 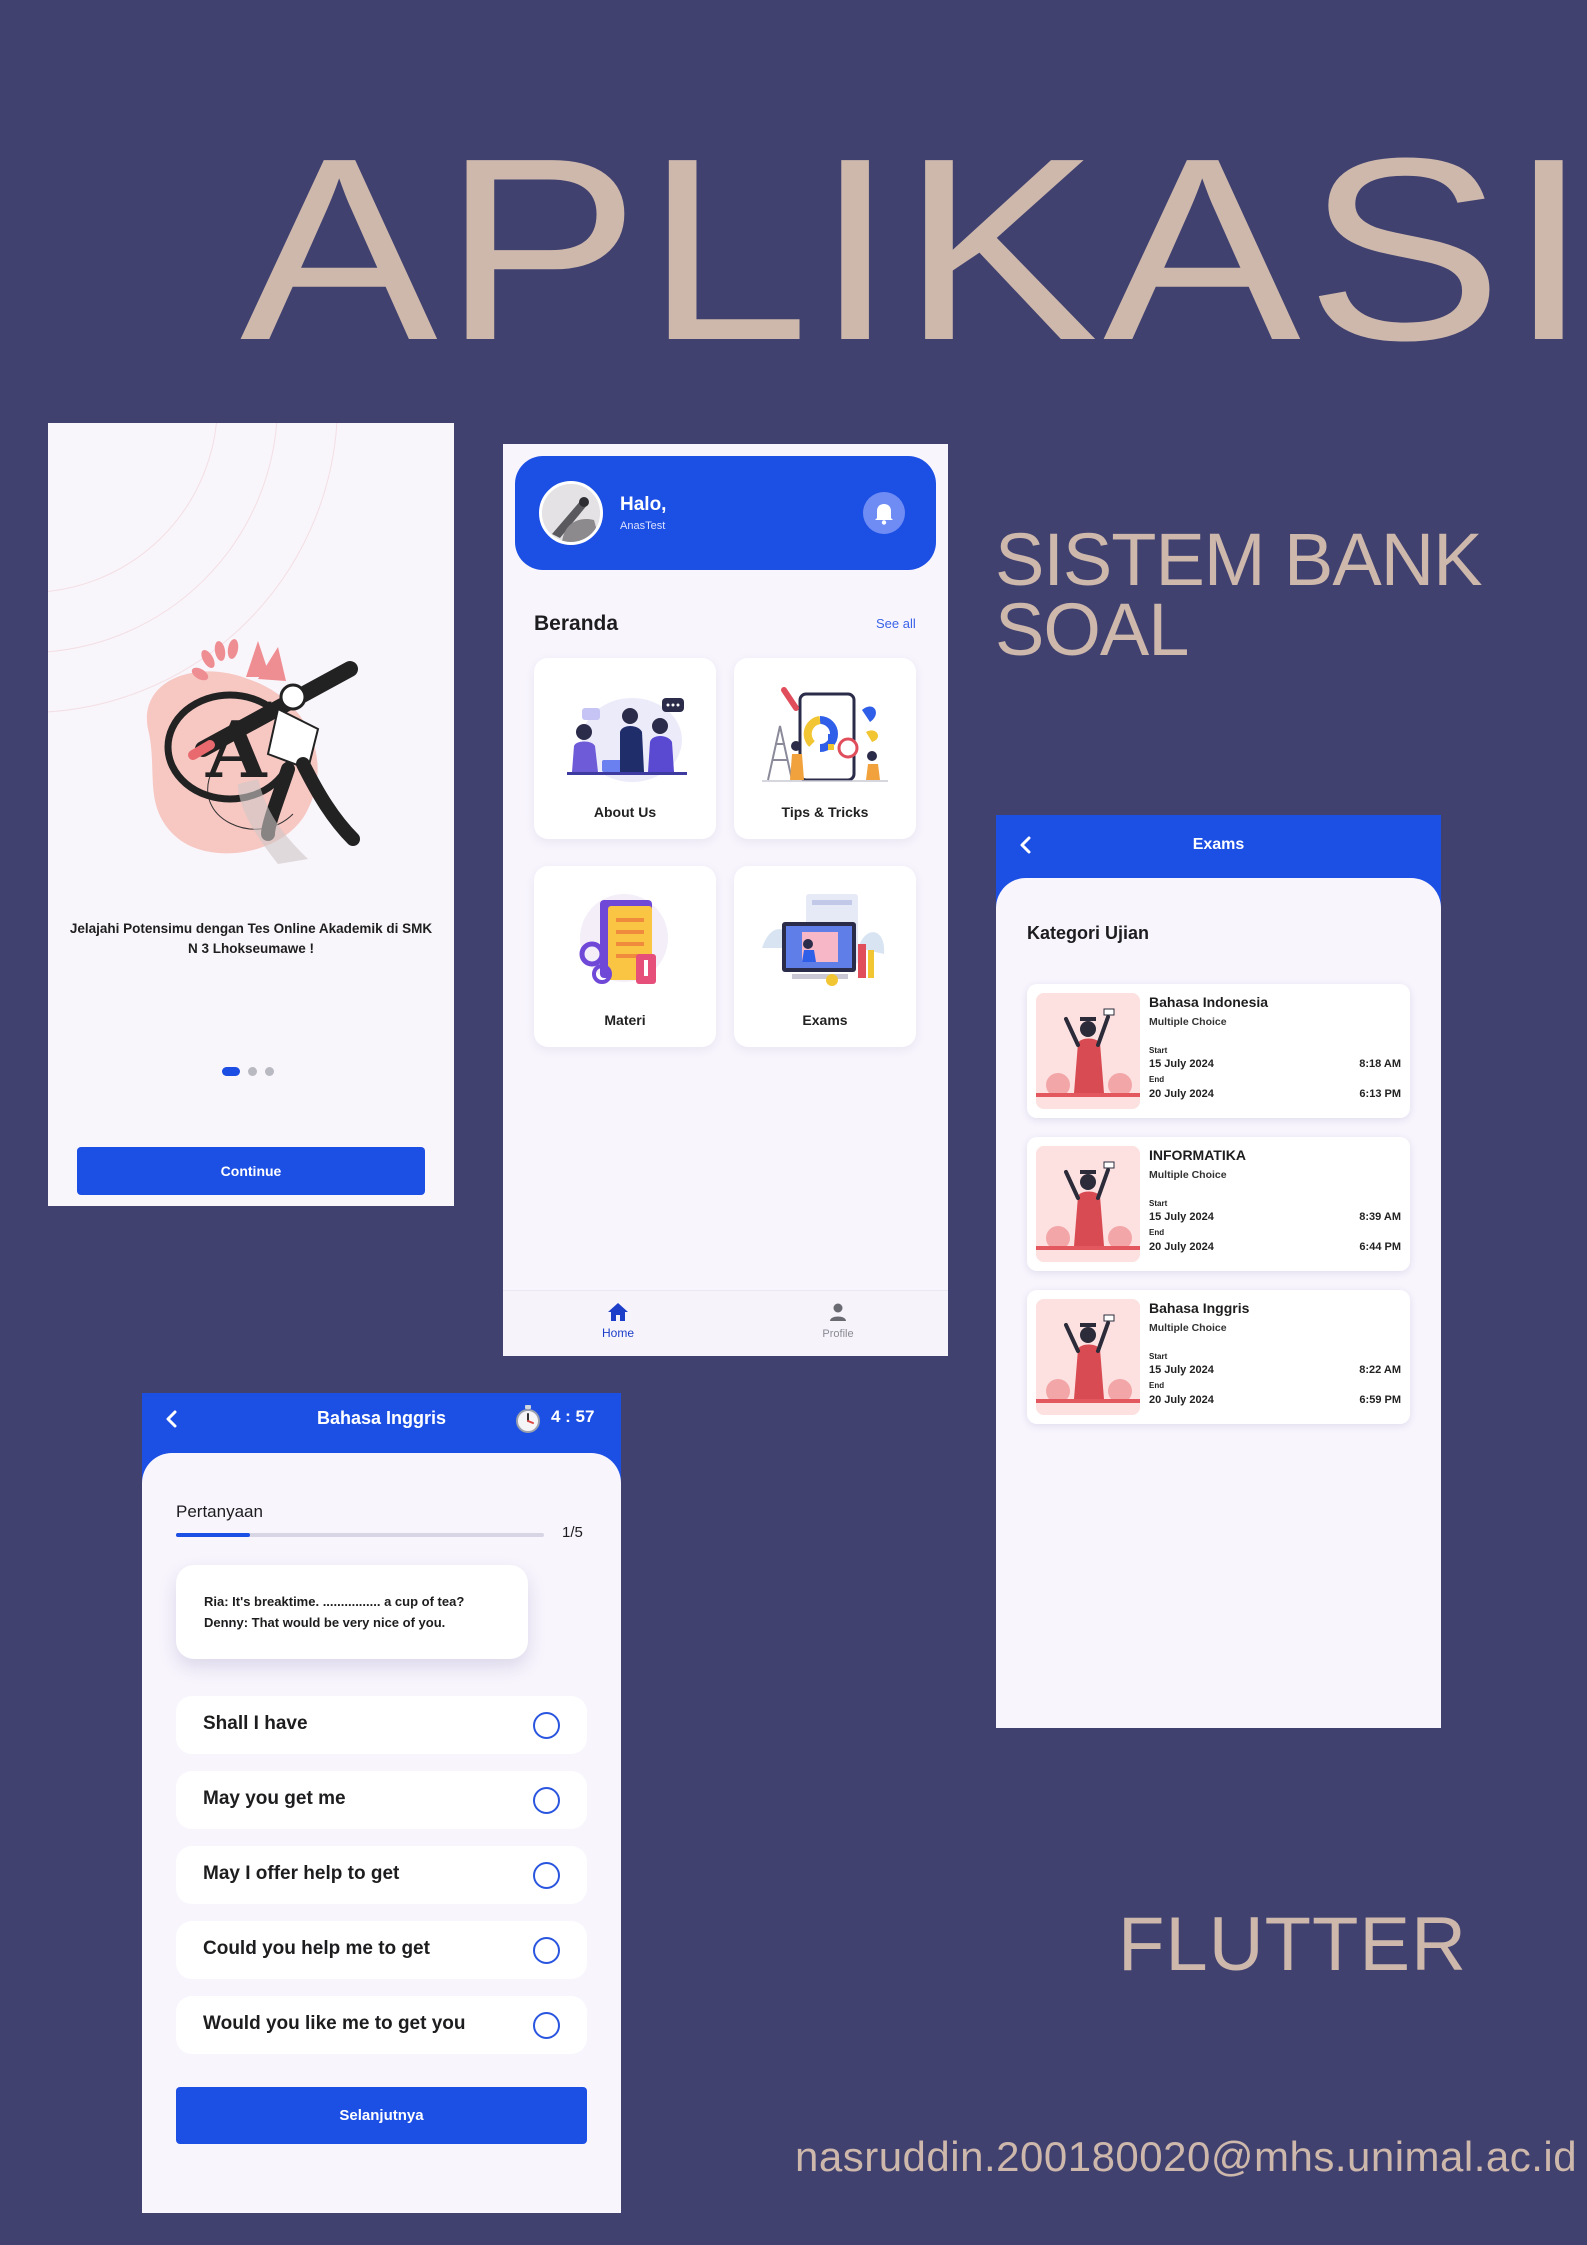 I want to click on poster-email: nasruddin.200180020@mhs.unimal.ac.id, so click(x=1186, y=2156).